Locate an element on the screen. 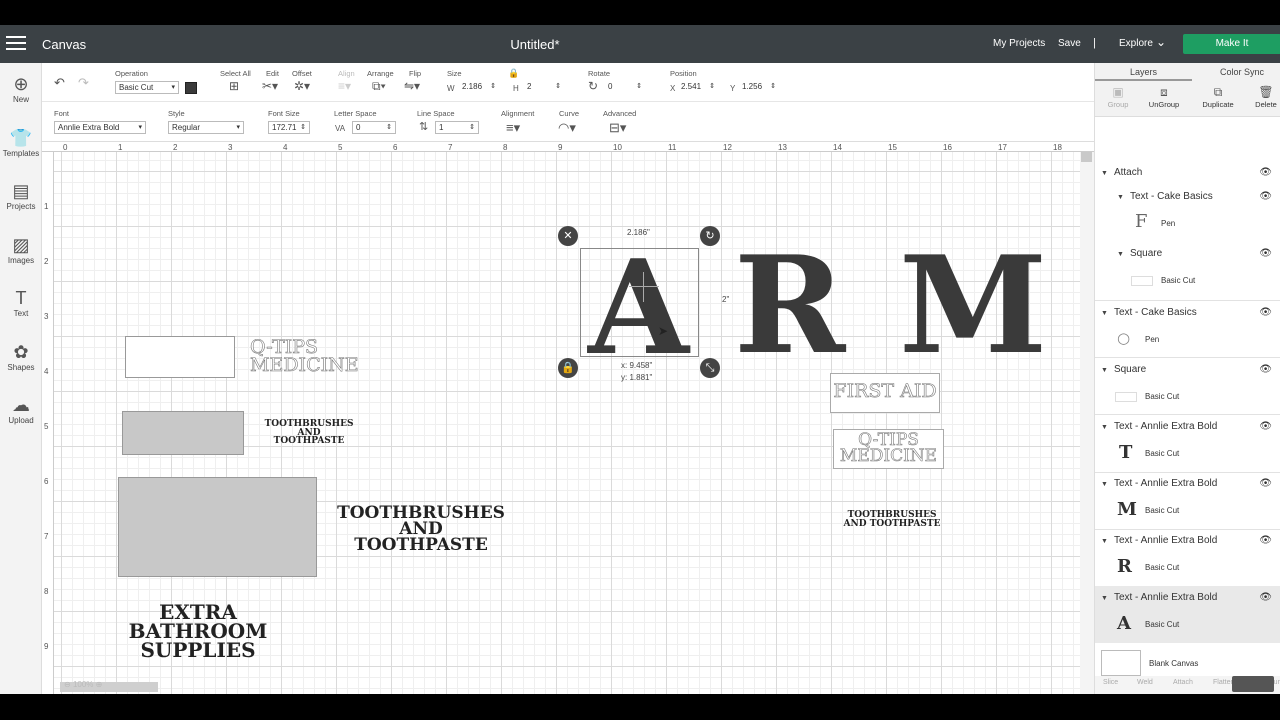 The width and height of the screenshot is (1280, 720). rail-templates: 👕 Templates is located at coordinates (21, 142).